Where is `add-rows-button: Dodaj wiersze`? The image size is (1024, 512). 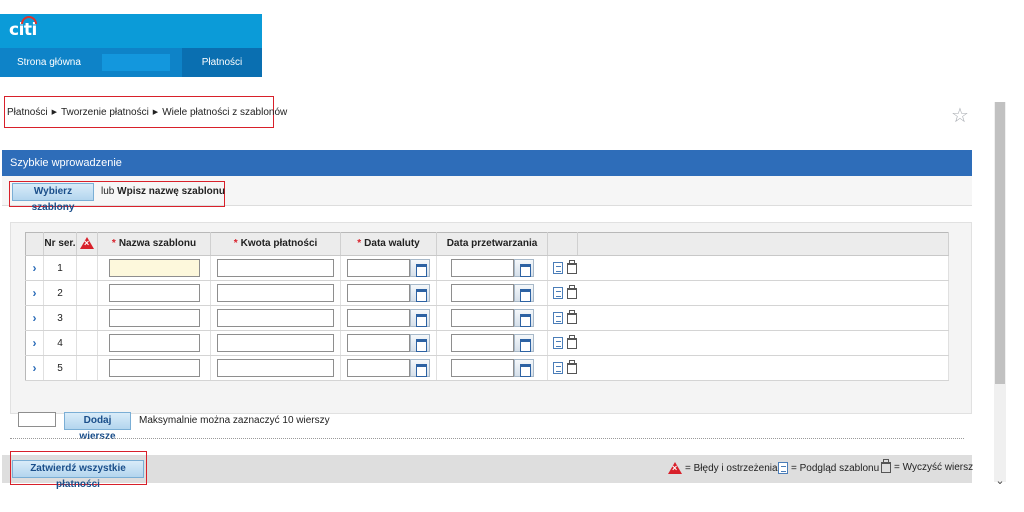 add-rows-button: Dodaj wiersze is located at coordinates (97, 427).